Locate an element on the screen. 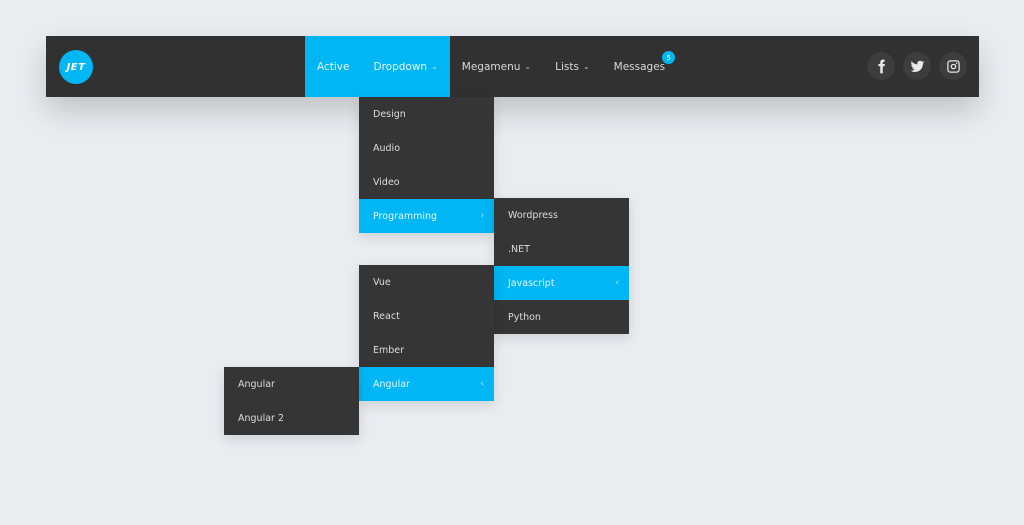  twitter-icon is located at coordinates (917, 66).